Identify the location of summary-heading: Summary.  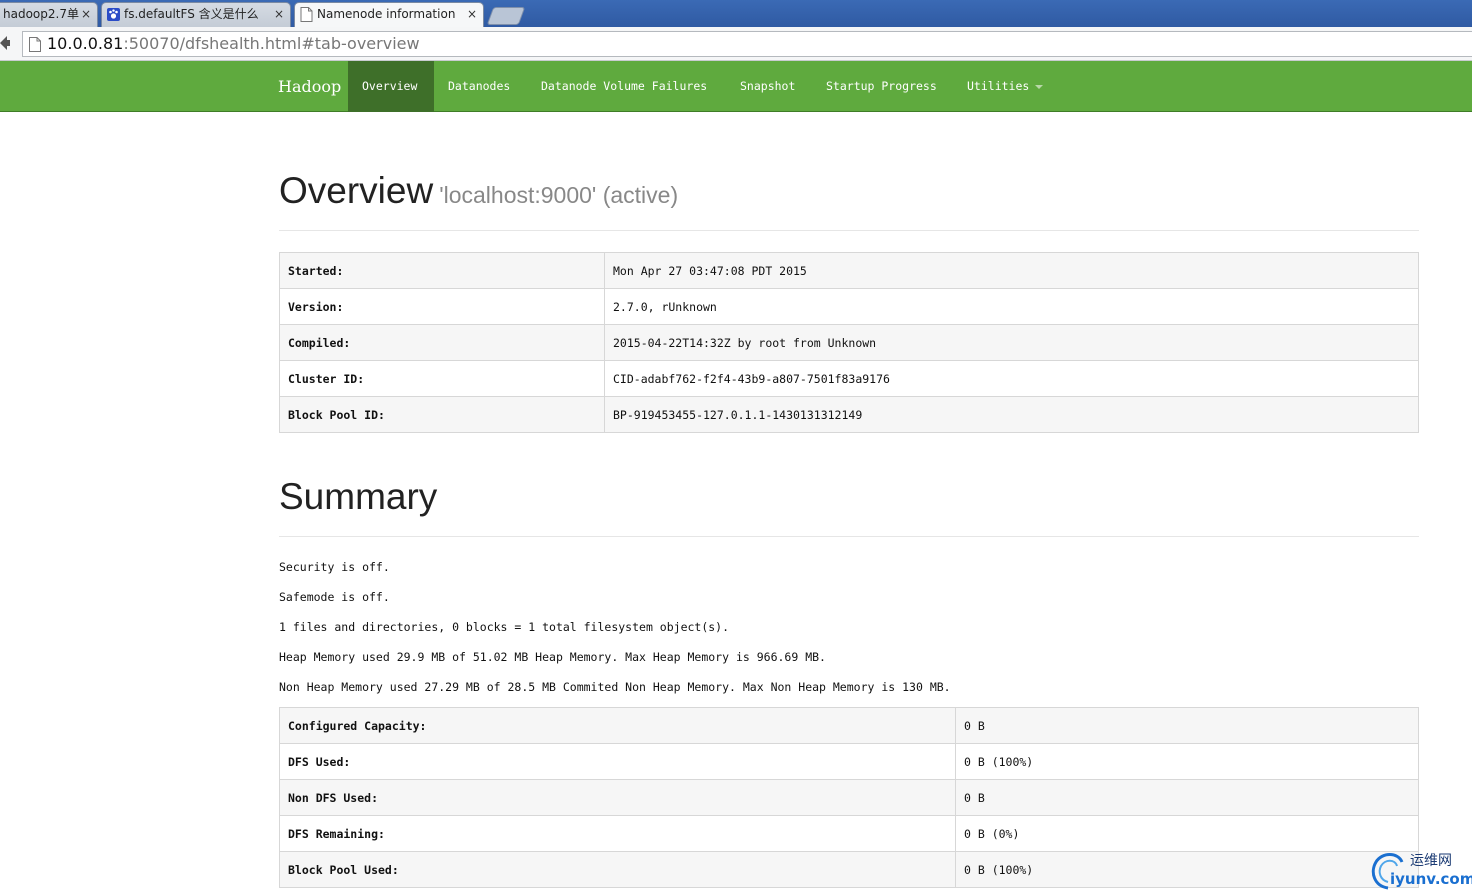
(358, 497).